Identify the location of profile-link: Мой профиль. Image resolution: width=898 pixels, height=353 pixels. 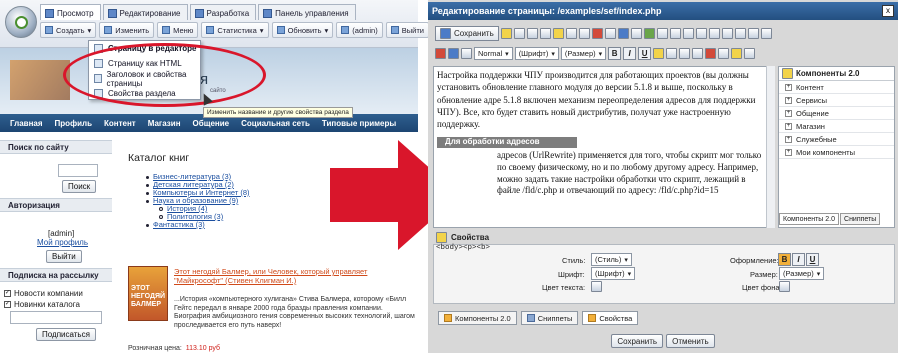
(62, 242).